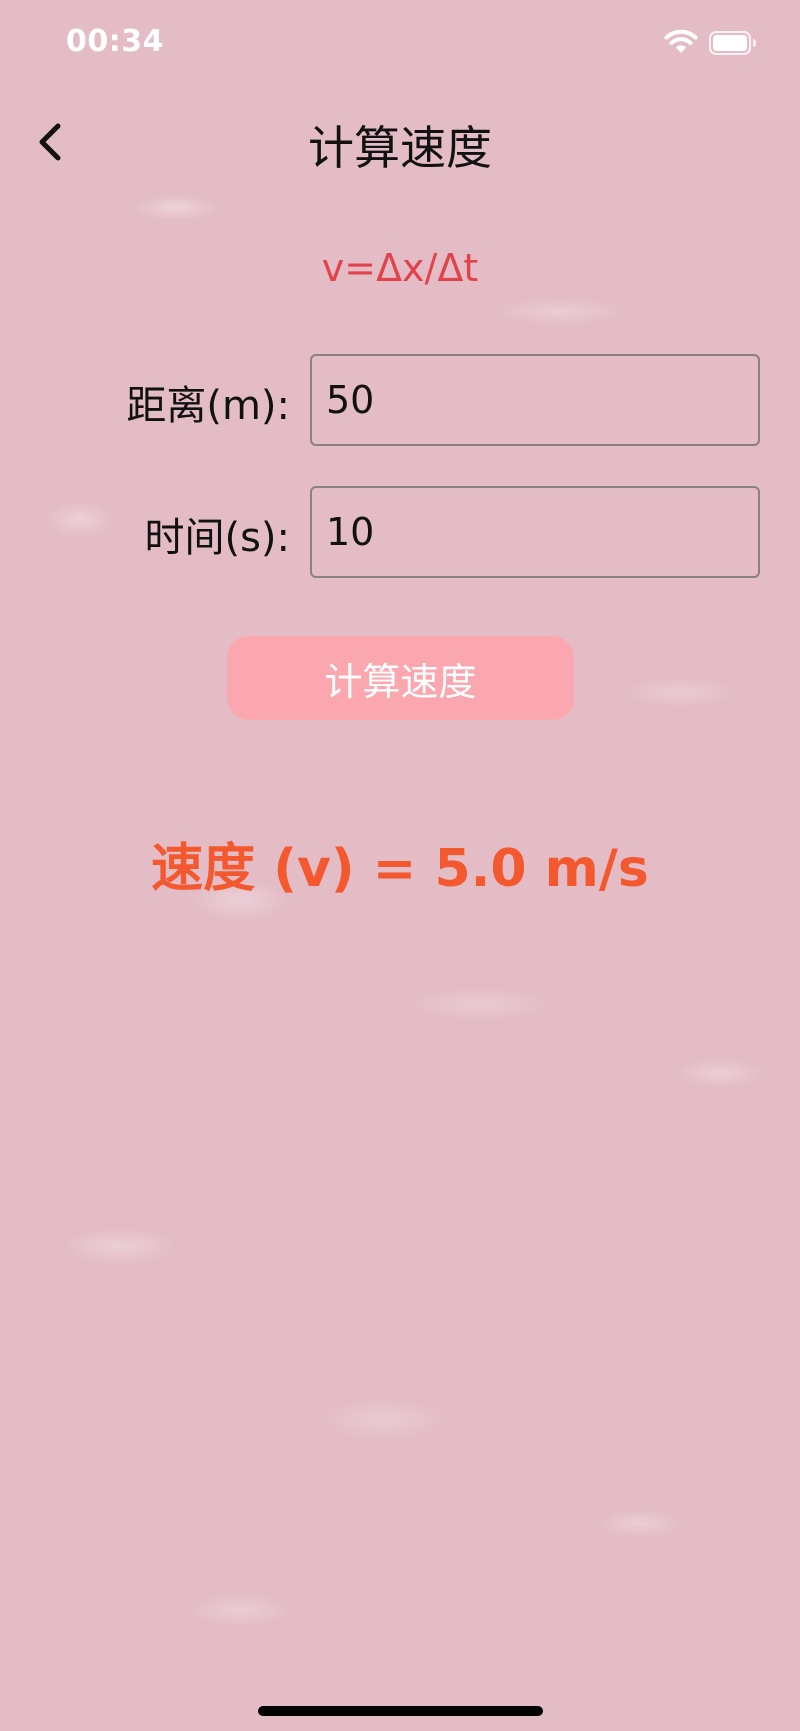 Image resolution: width=800 pixels, height=1731 pixels. I want to click on wifi-icon, so click(681, 41).